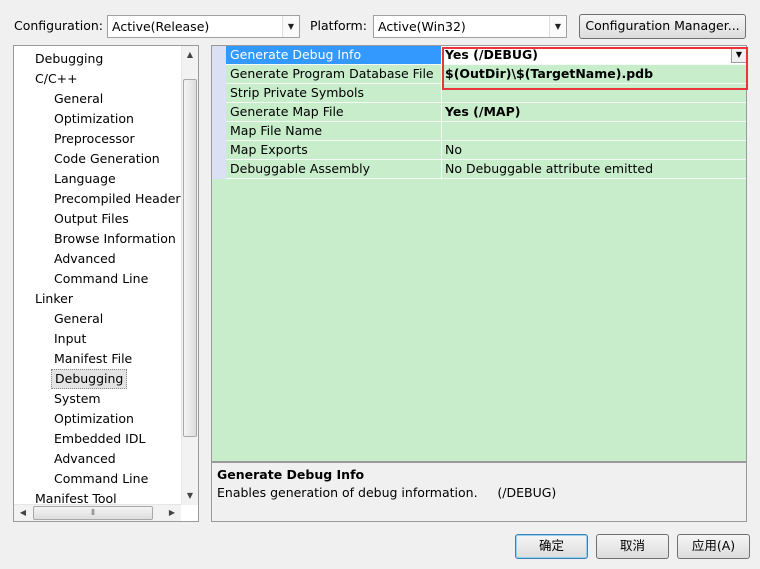 This screenshot has width=760, height=569. Describe the element at coordinates (94, 139) in the screenshot. I see `tree-item: Preprocessor` at that location.